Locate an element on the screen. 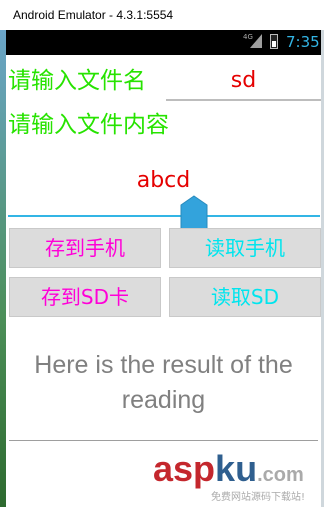  watermark-logo: aspku.com 免费网站源码下载站! is located at coordinates (237, 477).